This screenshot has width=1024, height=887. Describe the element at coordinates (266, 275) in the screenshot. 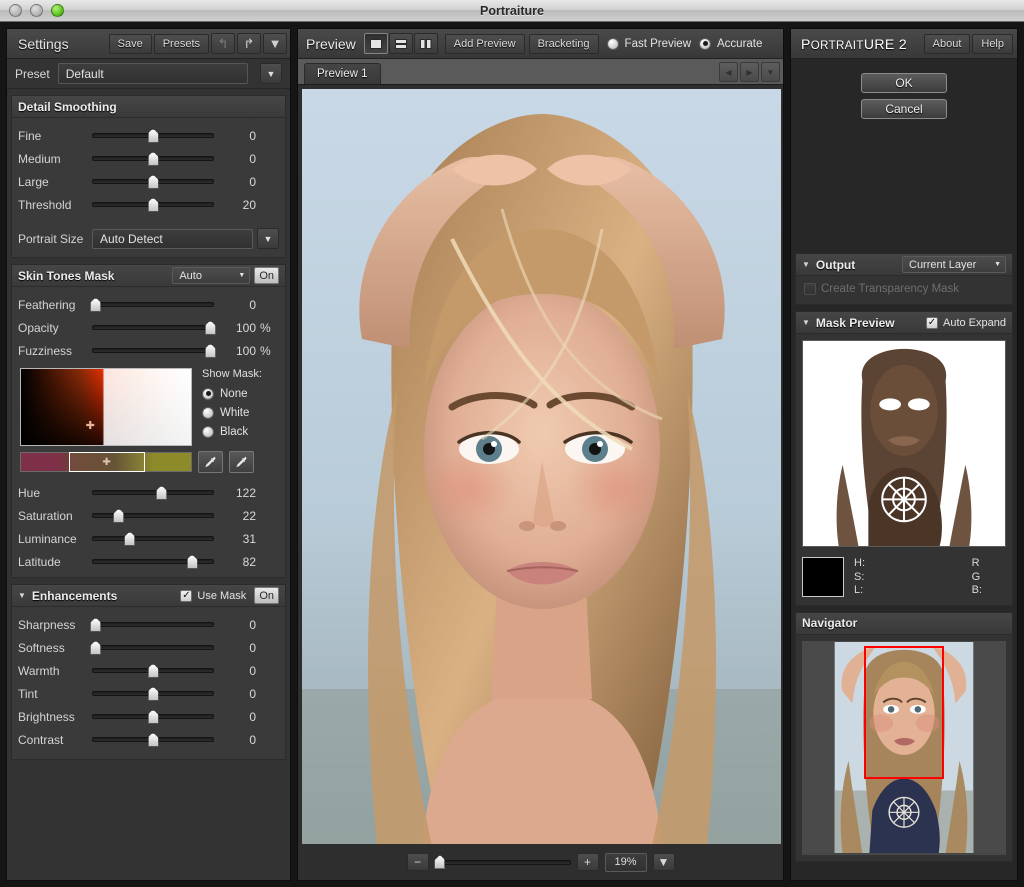

I see `skin-mask-toggle-button: On` at that location.